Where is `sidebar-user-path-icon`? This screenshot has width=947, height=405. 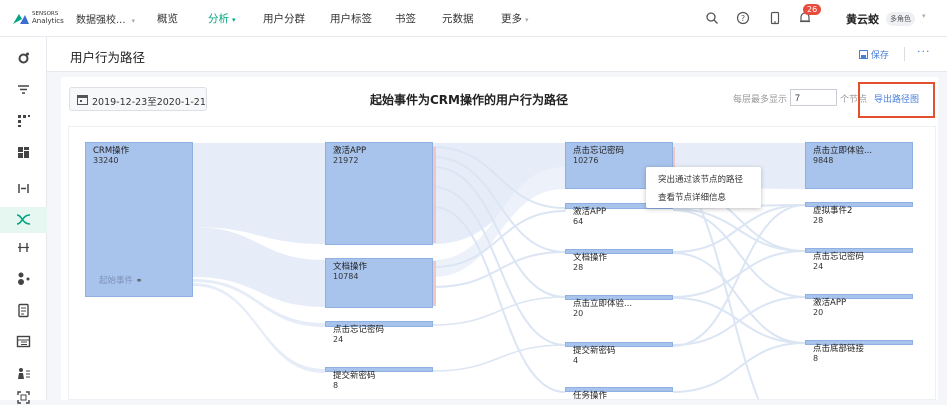
sidebar-user-path-icon is located at coordinates (23, 219).